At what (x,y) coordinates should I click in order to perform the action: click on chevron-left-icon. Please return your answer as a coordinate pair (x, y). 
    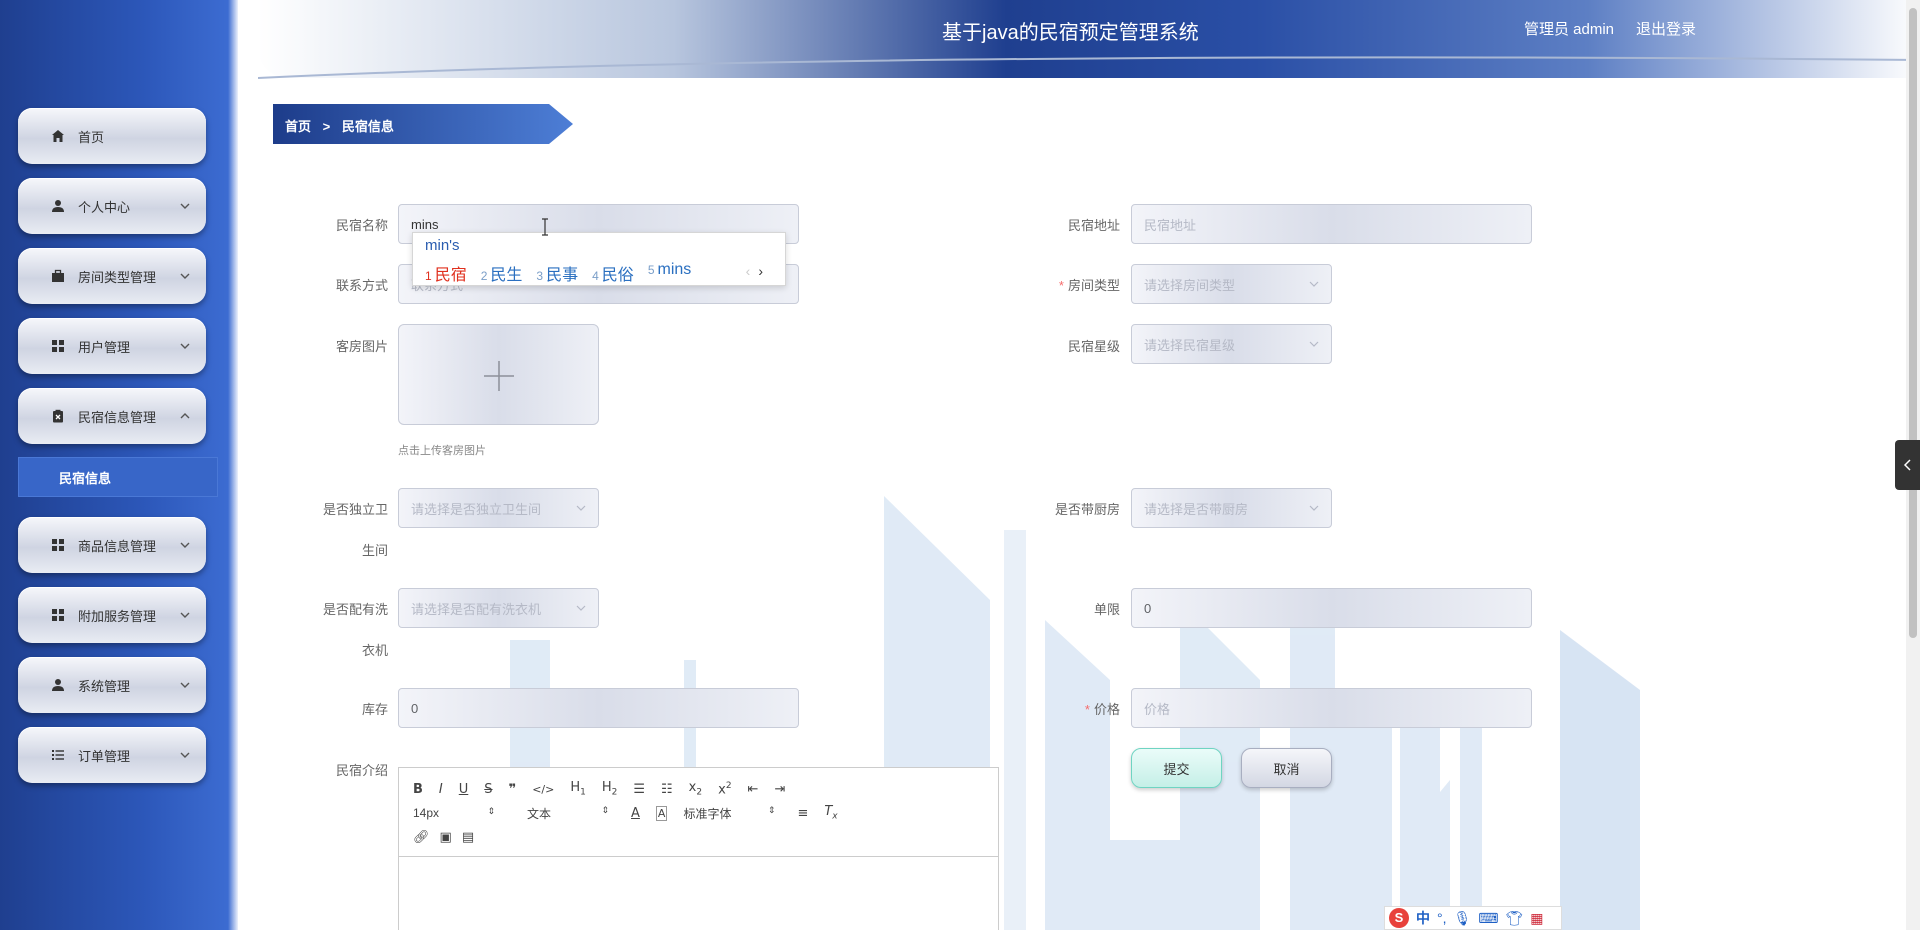
    Looking at the image, I should click on (1907, 465).